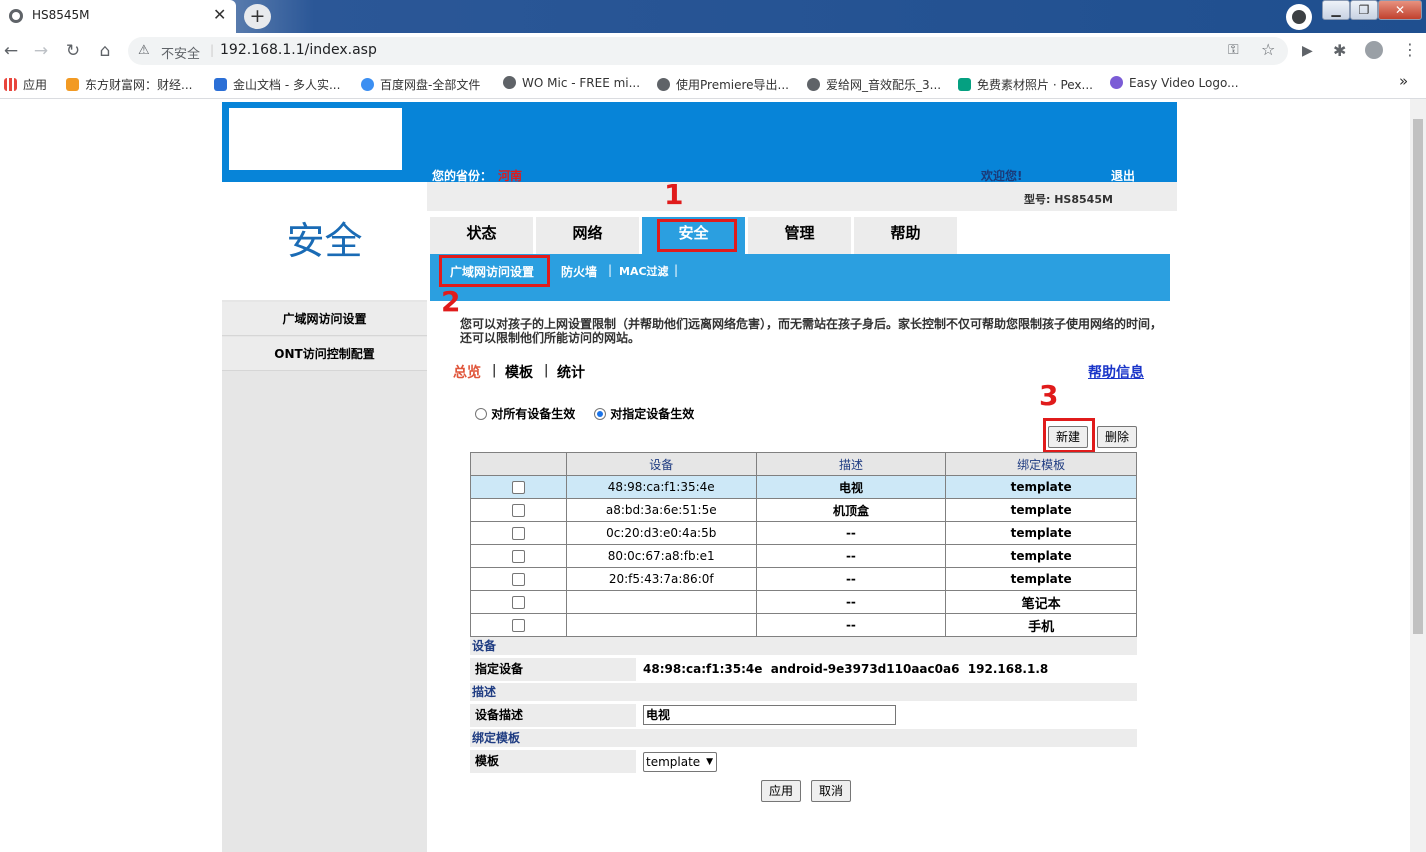 This screenshot has width=1426, height=852. What do you see at coordinates (73, 51) in the screenshot?
I see `reload-icon: ↻` at bounding box center [73, 51].